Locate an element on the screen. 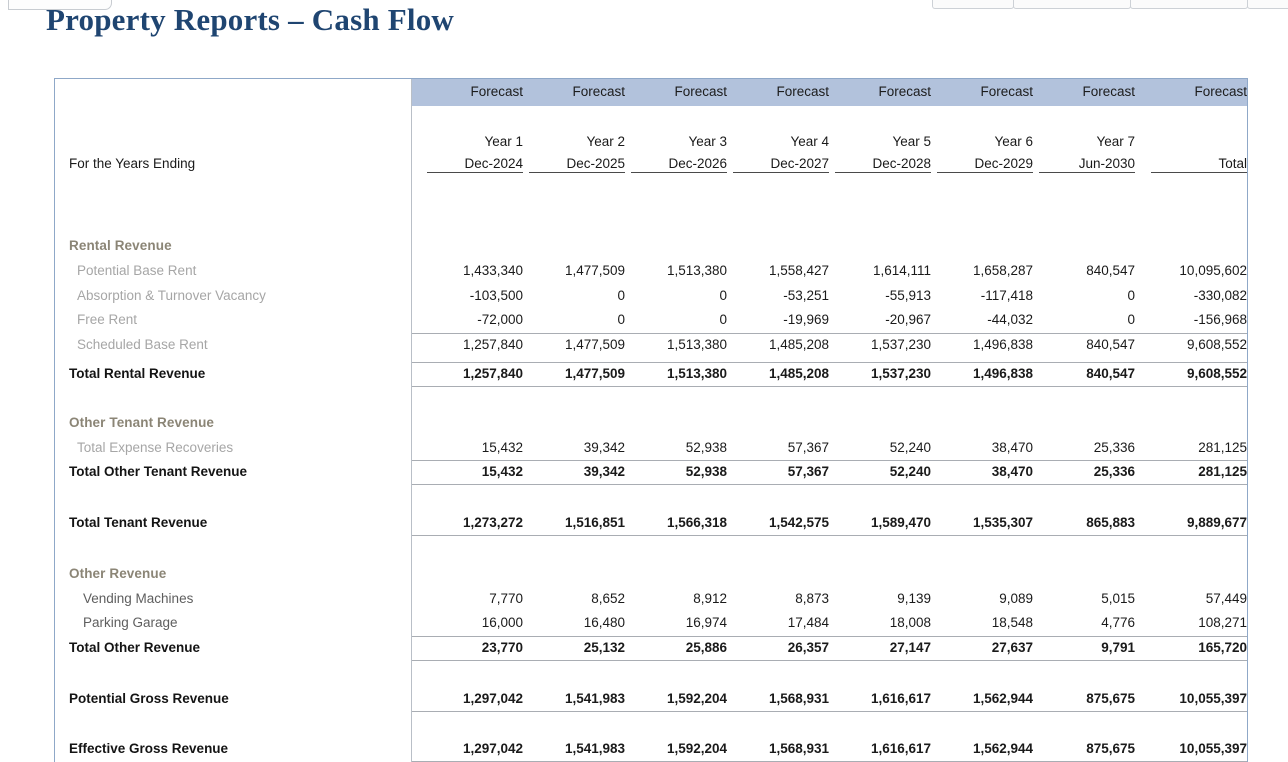 Image resolution: width=1288 pixels, height=762 pixels. row-label: Parking Garage is located at coordinates (130, 622).